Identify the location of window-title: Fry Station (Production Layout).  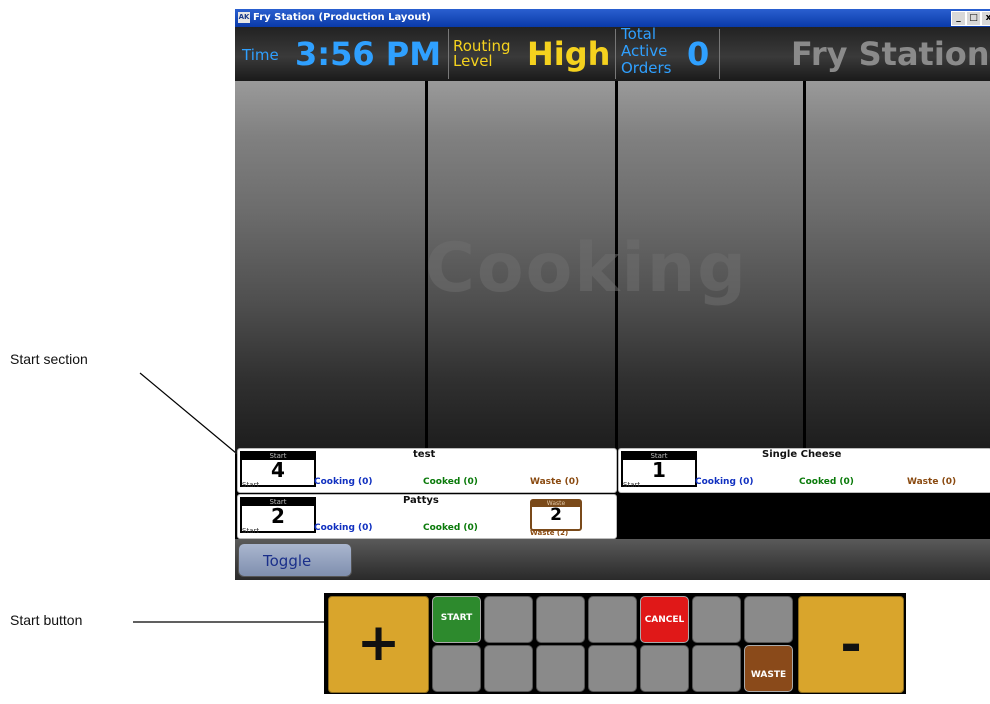
(342, 17).